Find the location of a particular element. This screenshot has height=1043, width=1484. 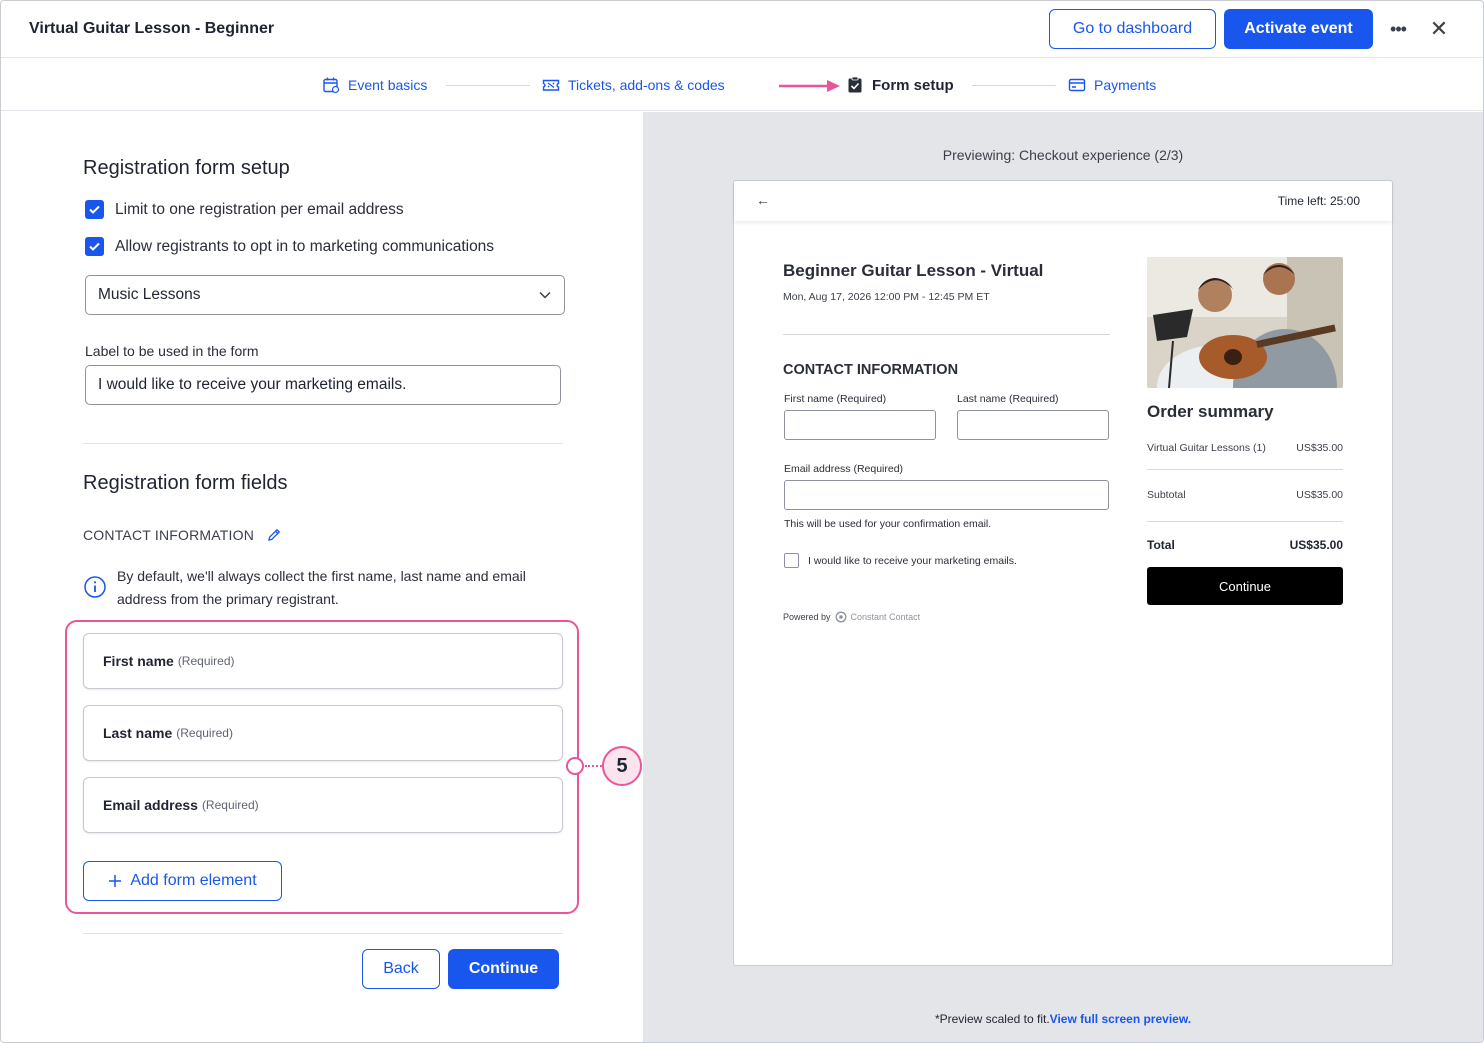

step-event-basics: Event basics is located at coordinates (374, 85).